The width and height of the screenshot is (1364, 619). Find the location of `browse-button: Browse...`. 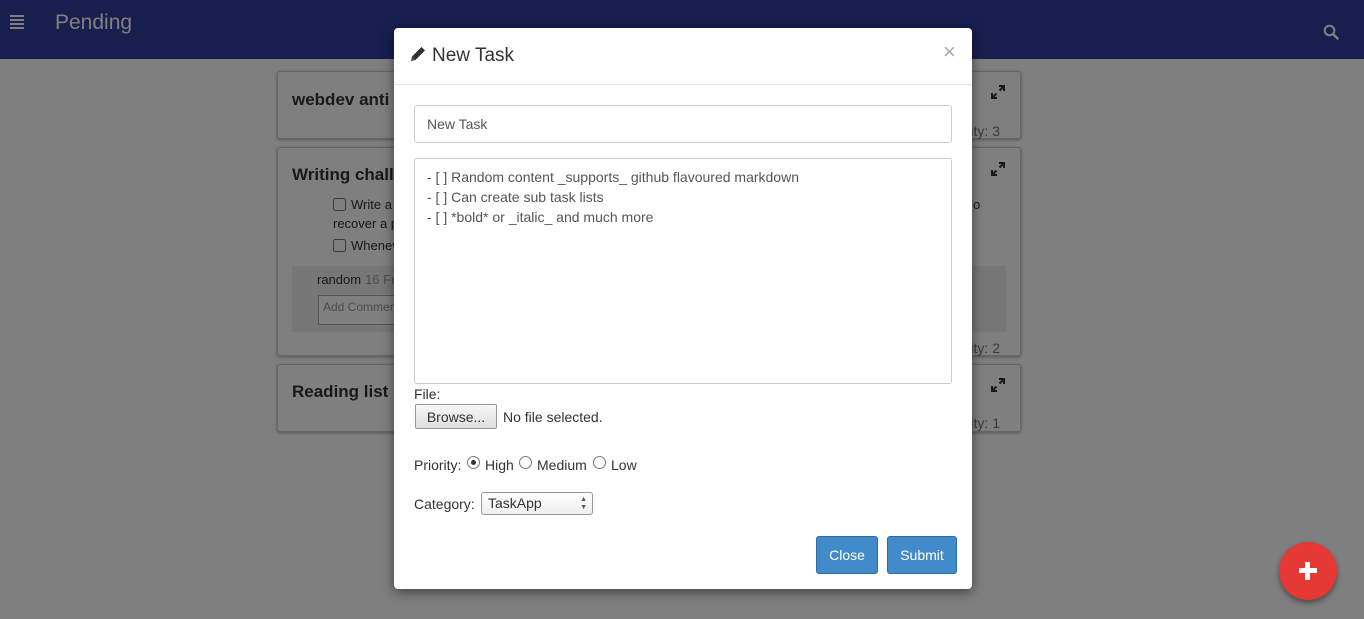

browse-button: Browse... is located at coordinates (456, 416).